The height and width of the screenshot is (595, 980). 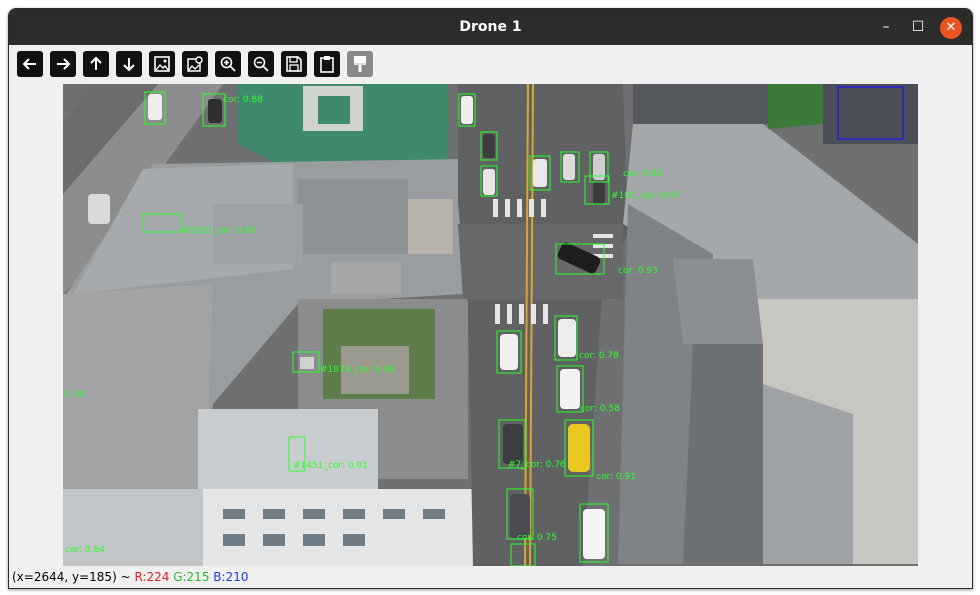 What do you see at coordinates (886, 28) in the screenshot?
I see `minimize-button: –` at bounding box center [886, 28].